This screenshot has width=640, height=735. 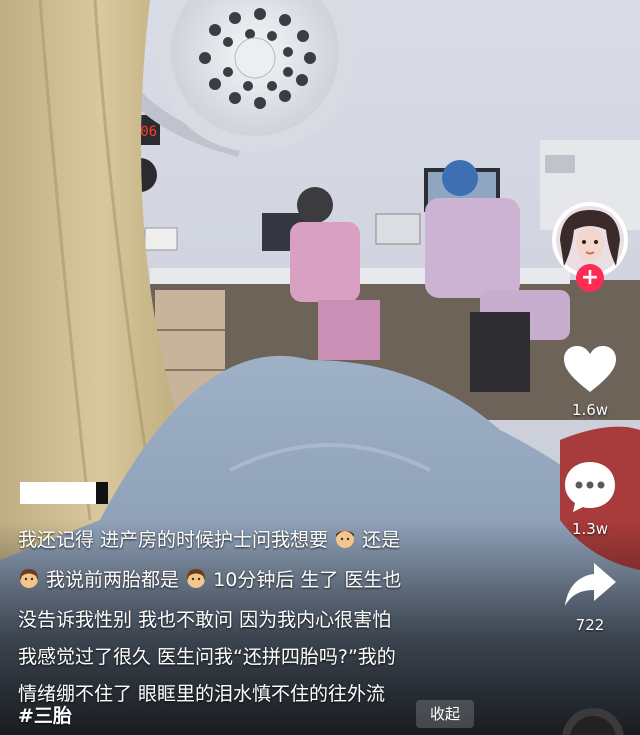 I want to click on comment-icon, so click(x=590, y=487).